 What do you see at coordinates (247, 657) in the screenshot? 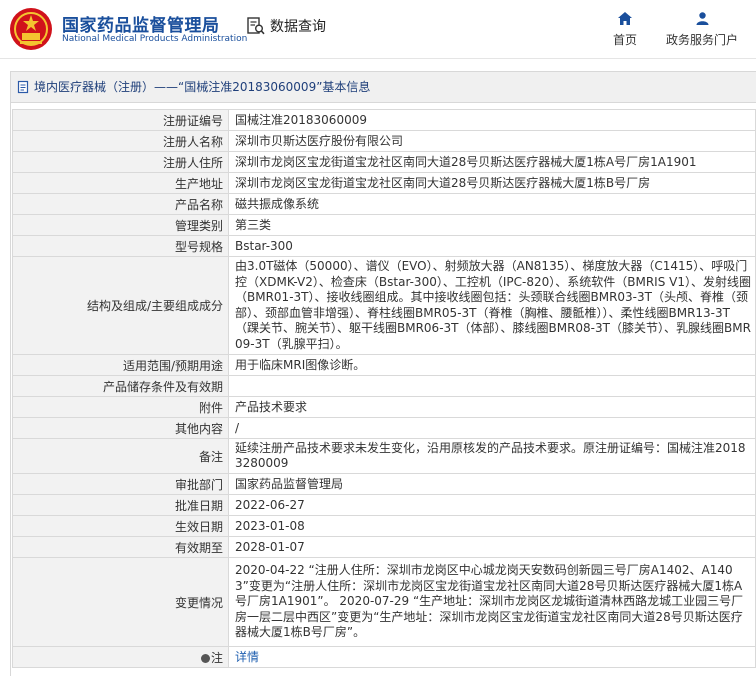
I see `details-link: 详情` at bounding box center [247, 657].